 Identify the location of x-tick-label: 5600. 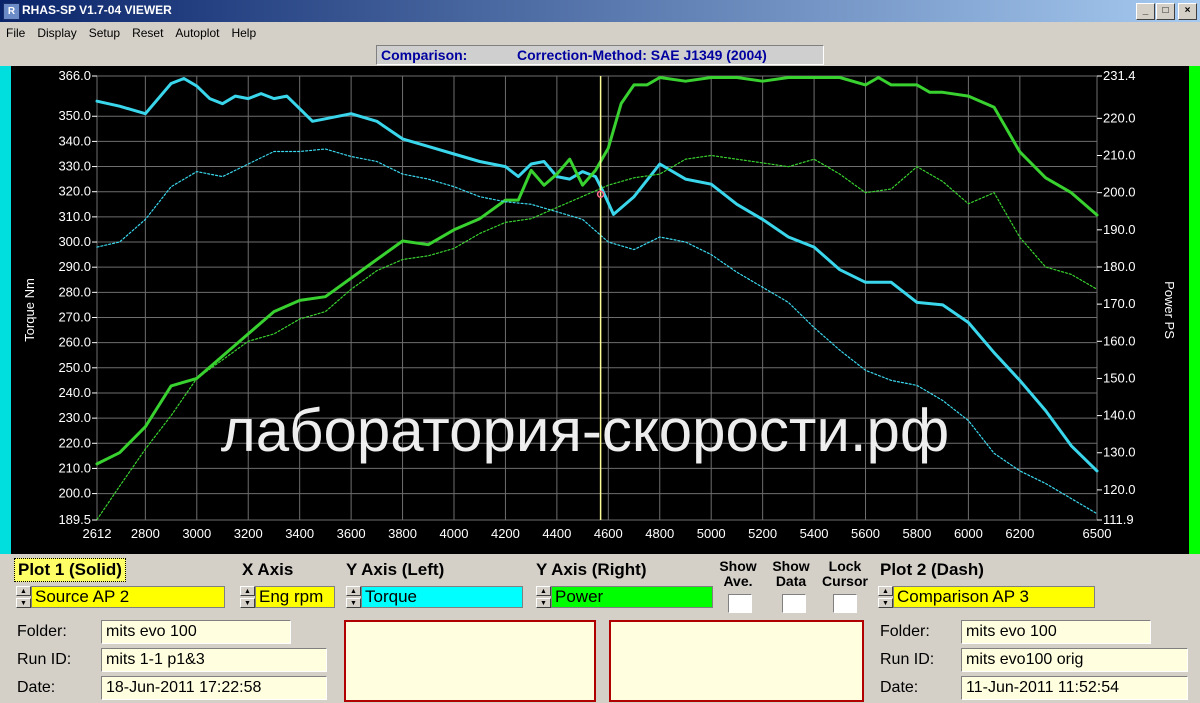
(865, 533).